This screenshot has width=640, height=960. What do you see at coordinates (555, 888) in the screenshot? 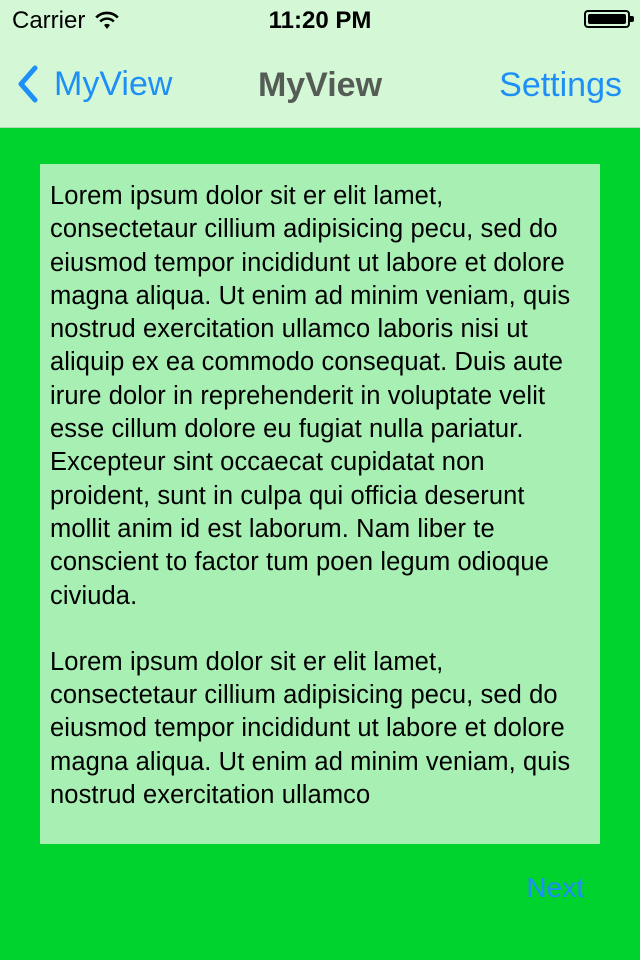
I see `next-button: Next` at bounding box center [555, 888].